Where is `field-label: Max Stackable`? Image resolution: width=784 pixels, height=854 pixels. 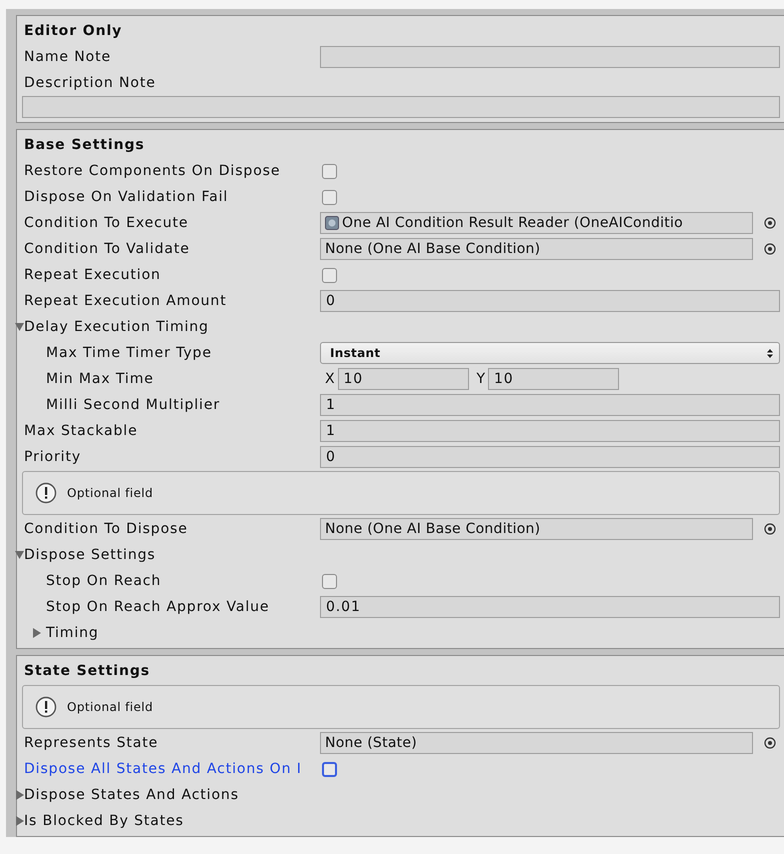 field-label: Max Stackable is located at coordinates (81, 431).